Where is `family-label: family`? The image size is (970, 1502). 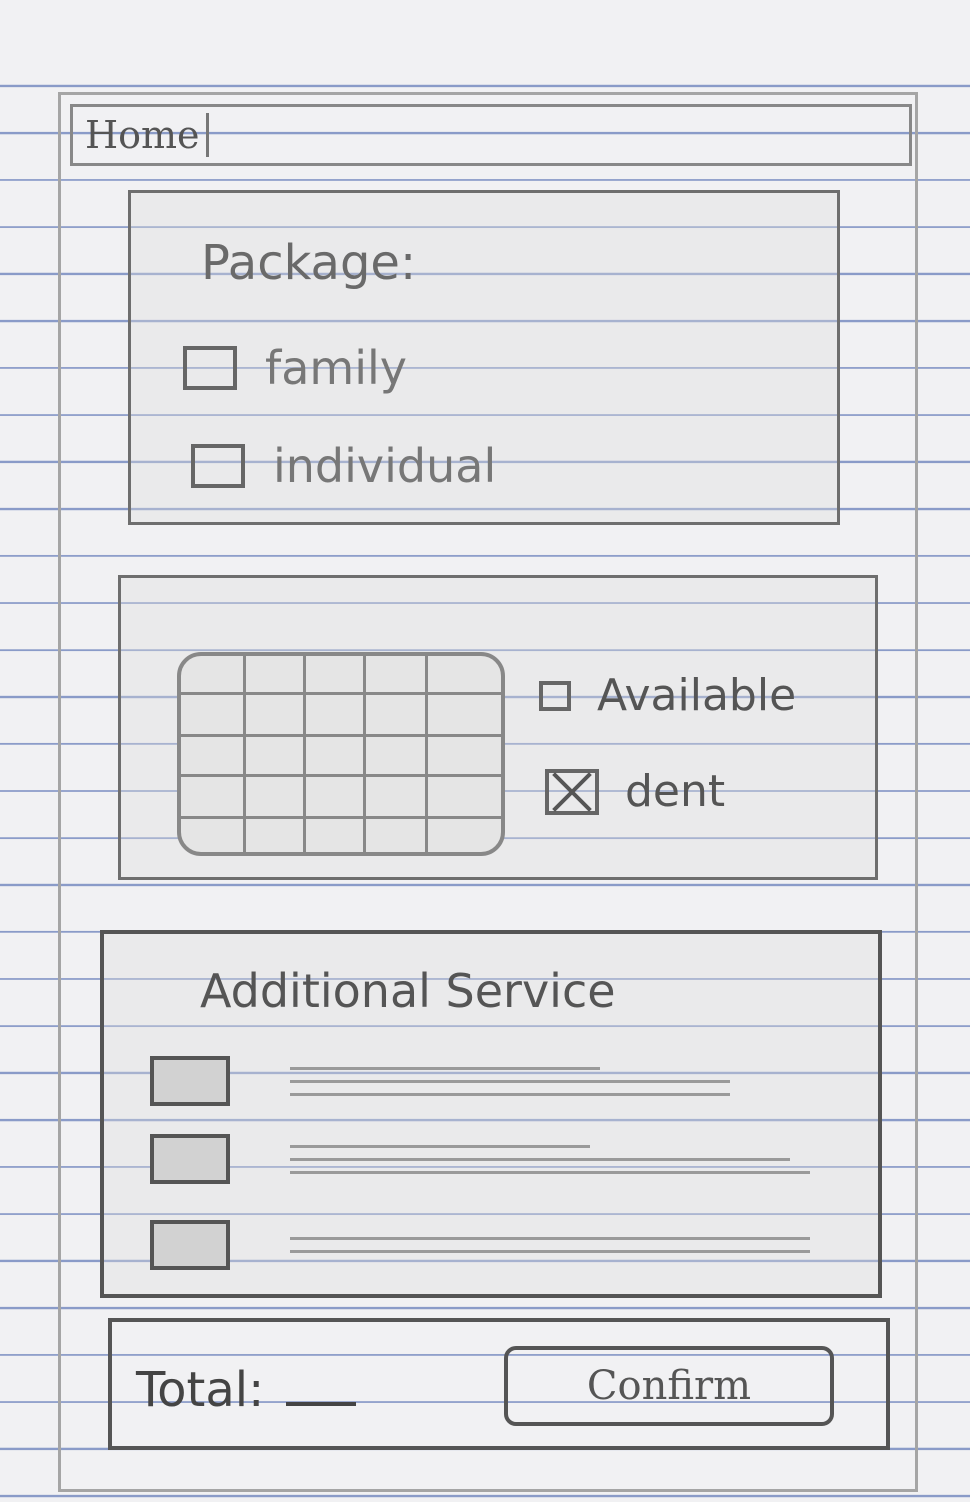
family-label: family is located at coordinates (336, 368).